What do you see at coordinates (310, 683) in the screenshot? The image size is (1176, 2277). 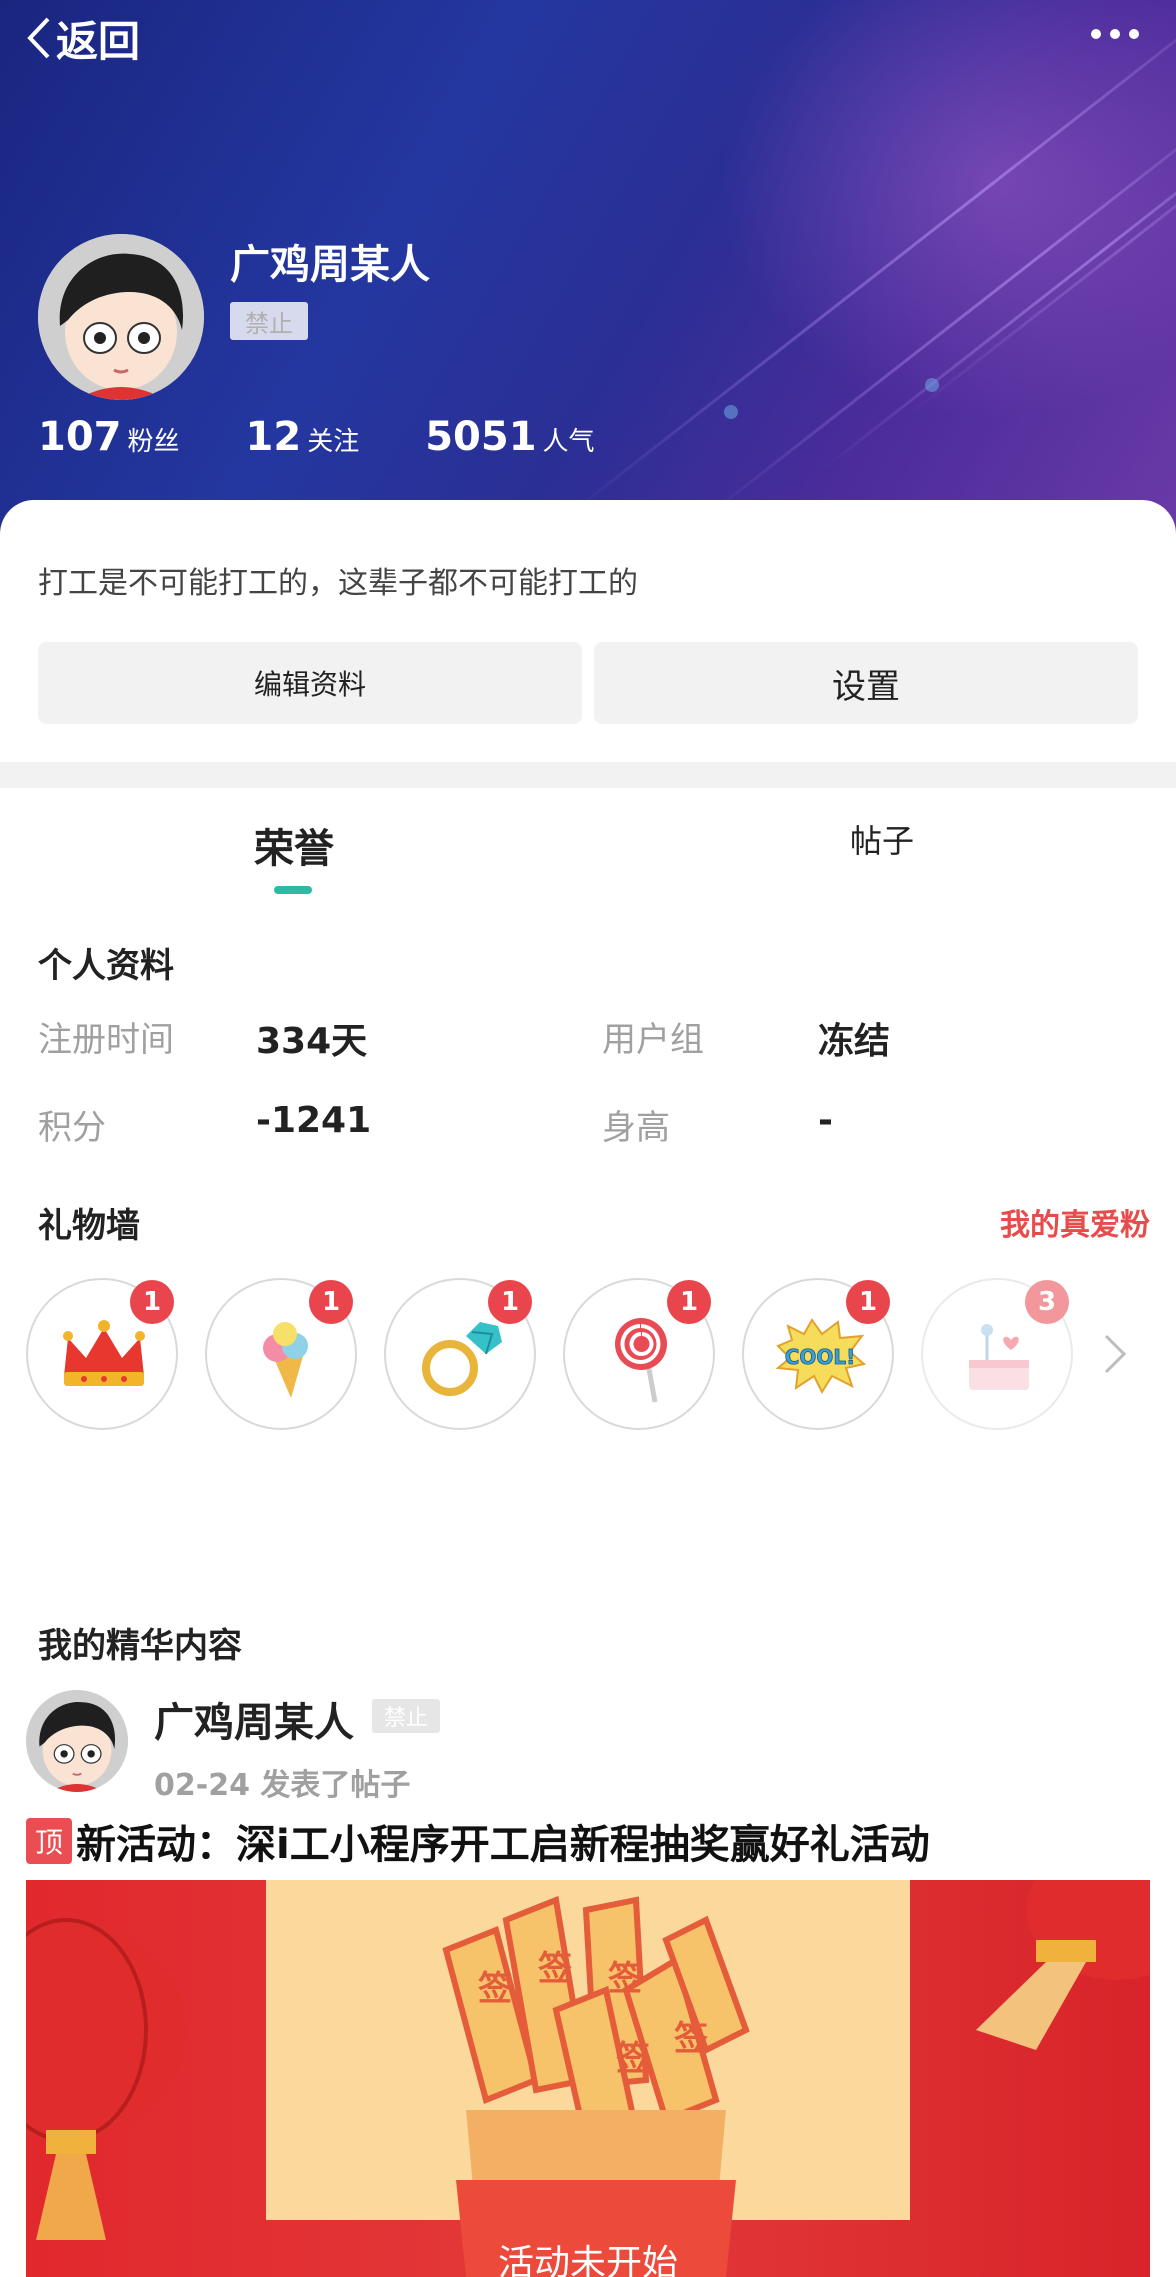 I see `edit-profile-button: 编辑资料` at bounding box center [310, 683].